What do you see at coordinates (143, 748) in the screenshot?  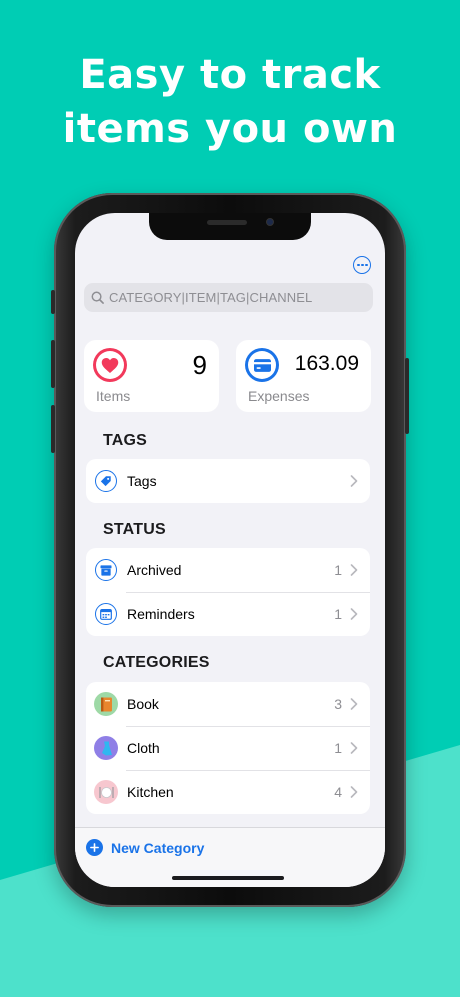 I see `cloth-label: Cloth` at bounding box center [143, 748].